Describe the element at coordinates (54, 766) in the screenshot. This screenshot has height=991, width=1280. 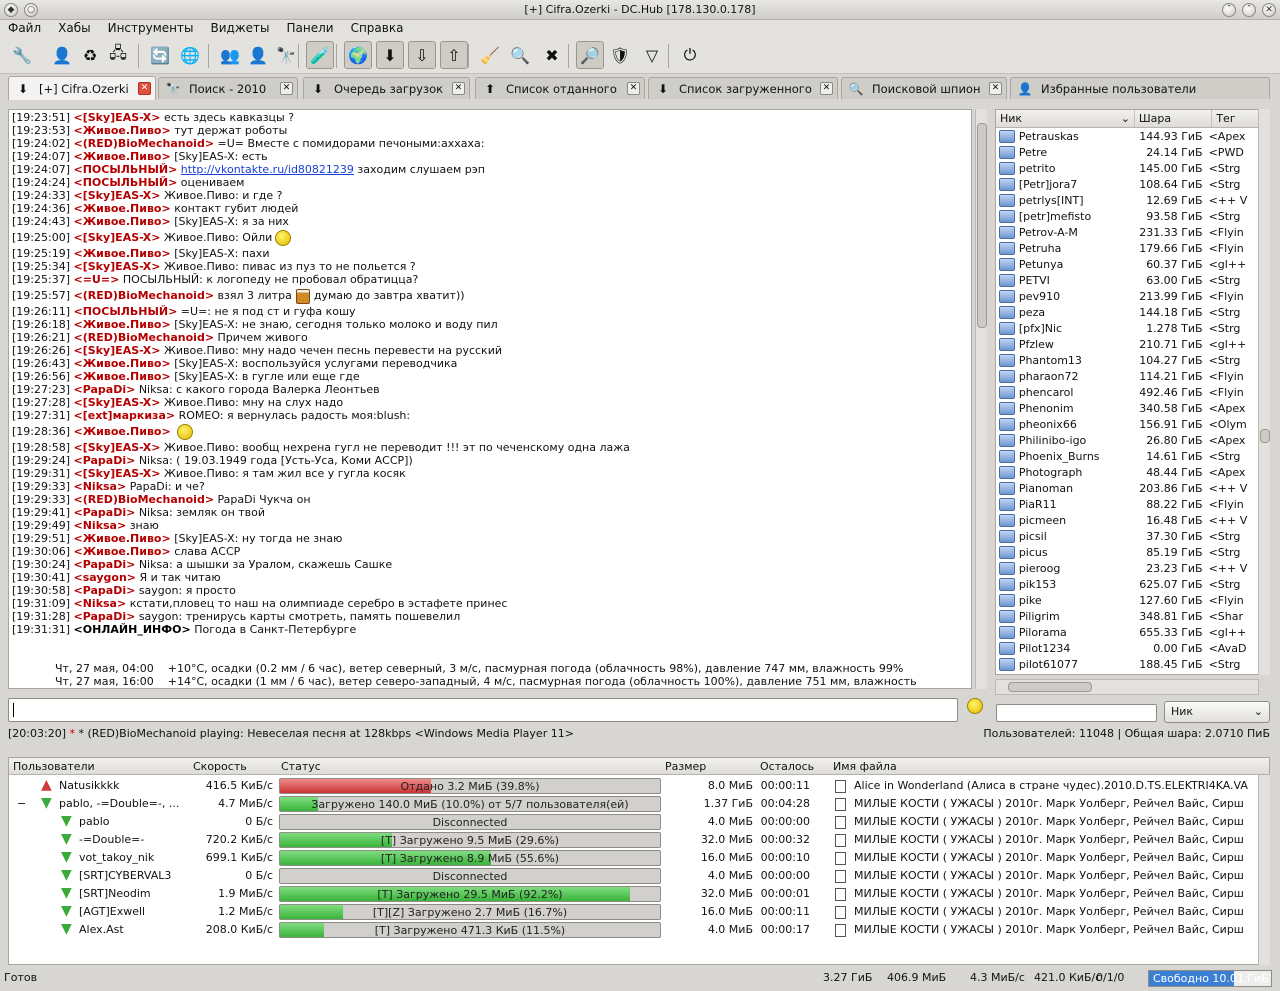
I see `column-users: Пользователи` at that location.